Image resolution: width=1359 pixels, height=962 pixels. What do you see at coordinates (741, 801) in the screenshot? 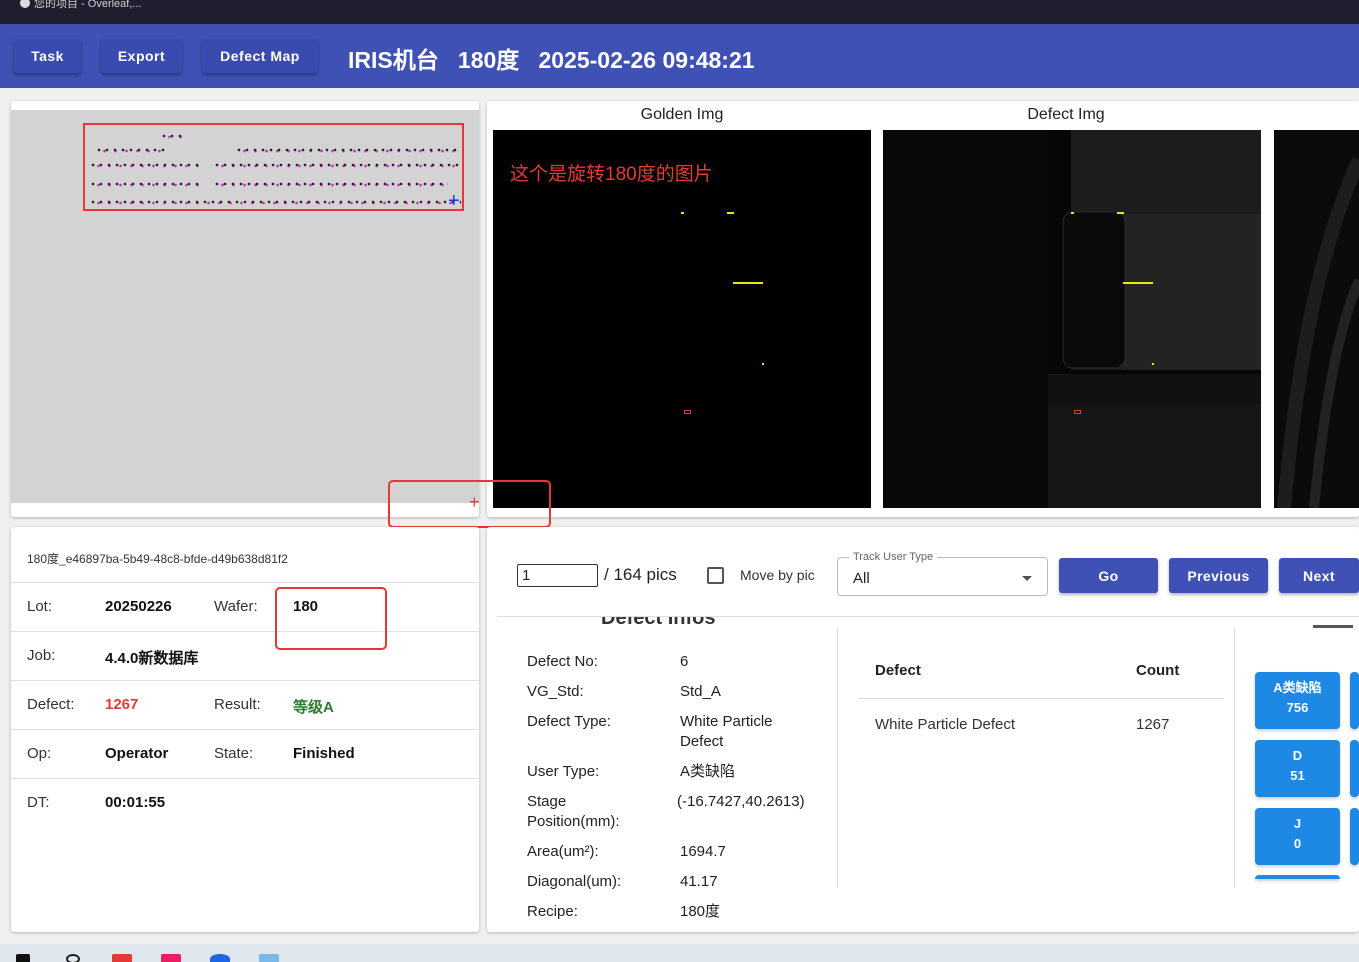
I see `stage-position-value: (-16.7427,40.2613)` at bounding box center [741, 801].